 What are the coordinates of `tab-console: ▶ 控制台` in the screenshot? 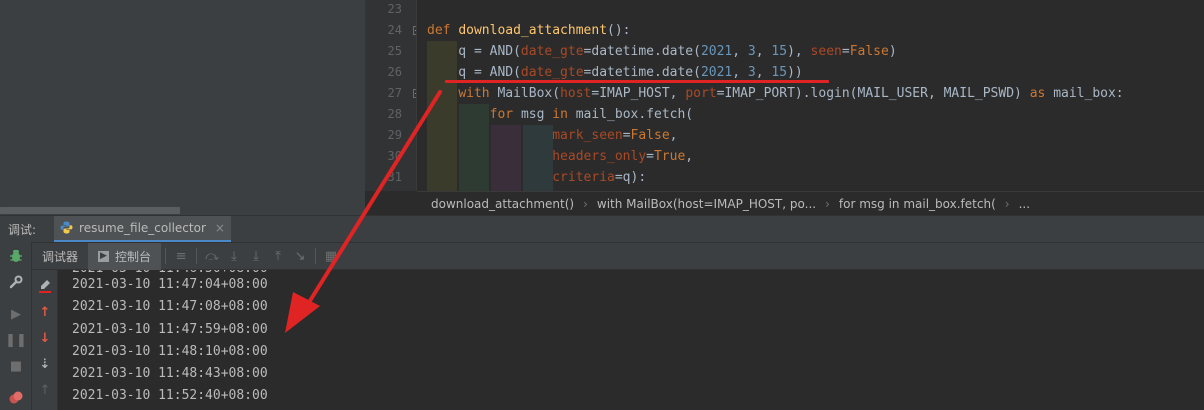 It's located at (125, 256).